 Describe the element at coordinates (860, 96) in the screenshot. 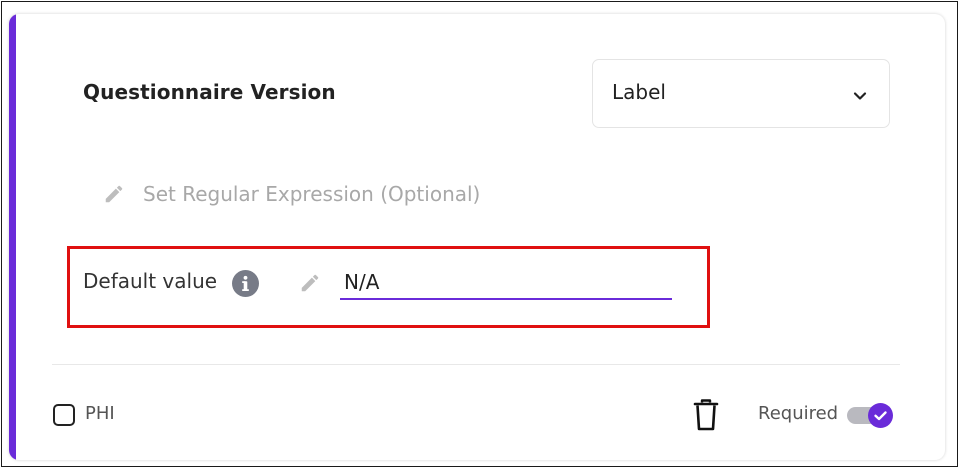

I see `chevron-down-icon` at that location.